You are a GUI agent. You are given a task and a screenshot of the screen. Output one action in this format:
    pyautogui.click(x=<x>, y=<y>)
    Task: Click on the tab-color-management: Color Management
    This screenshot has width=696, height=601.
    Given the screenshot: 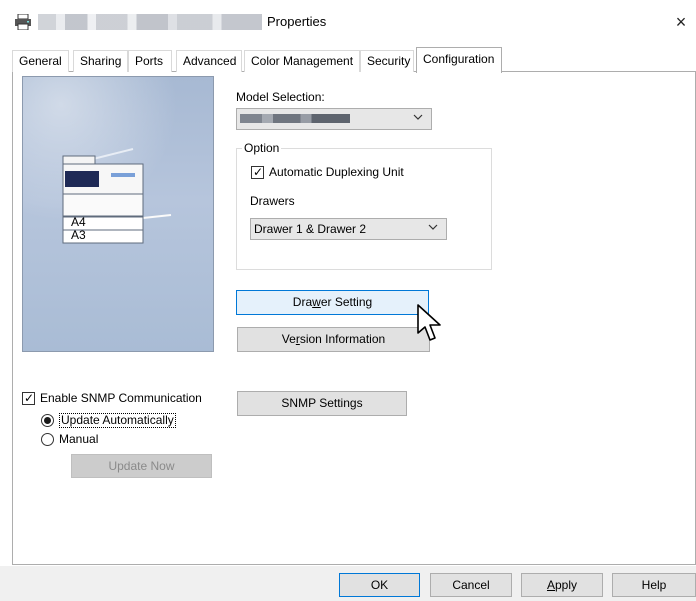 What is the action you would take?
    pyautogui.click(x=302, y=61)
    